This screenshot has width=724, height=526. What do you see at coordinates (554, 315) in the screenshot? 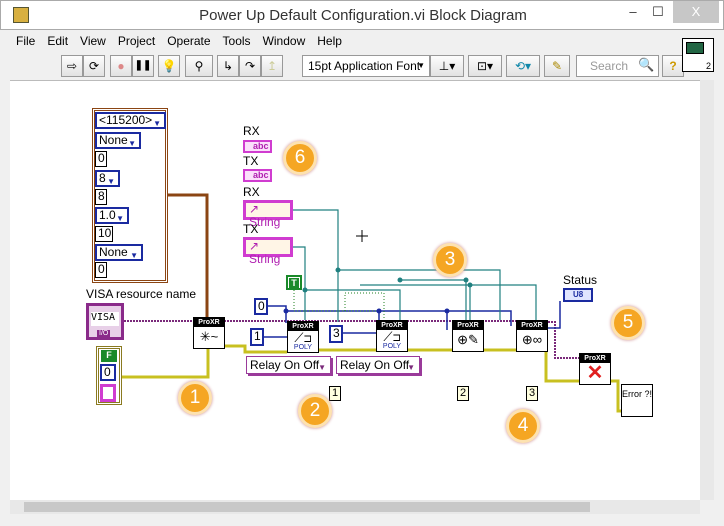
I see `status-wire` at bounding box center [554, 315].